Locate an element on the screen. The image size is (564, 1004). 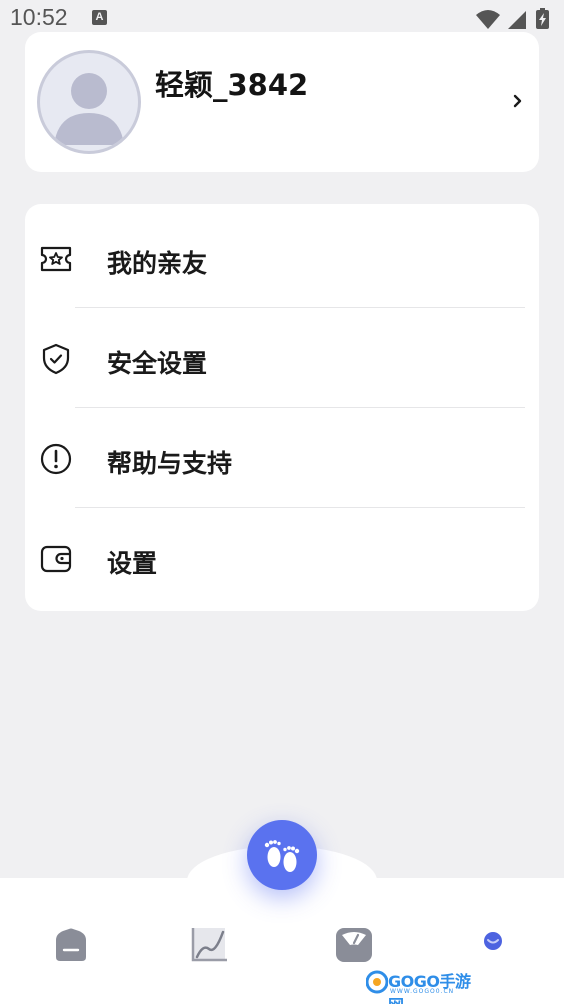
menu-label-friends: 我的亲友 is located at coordinates (157, 263).